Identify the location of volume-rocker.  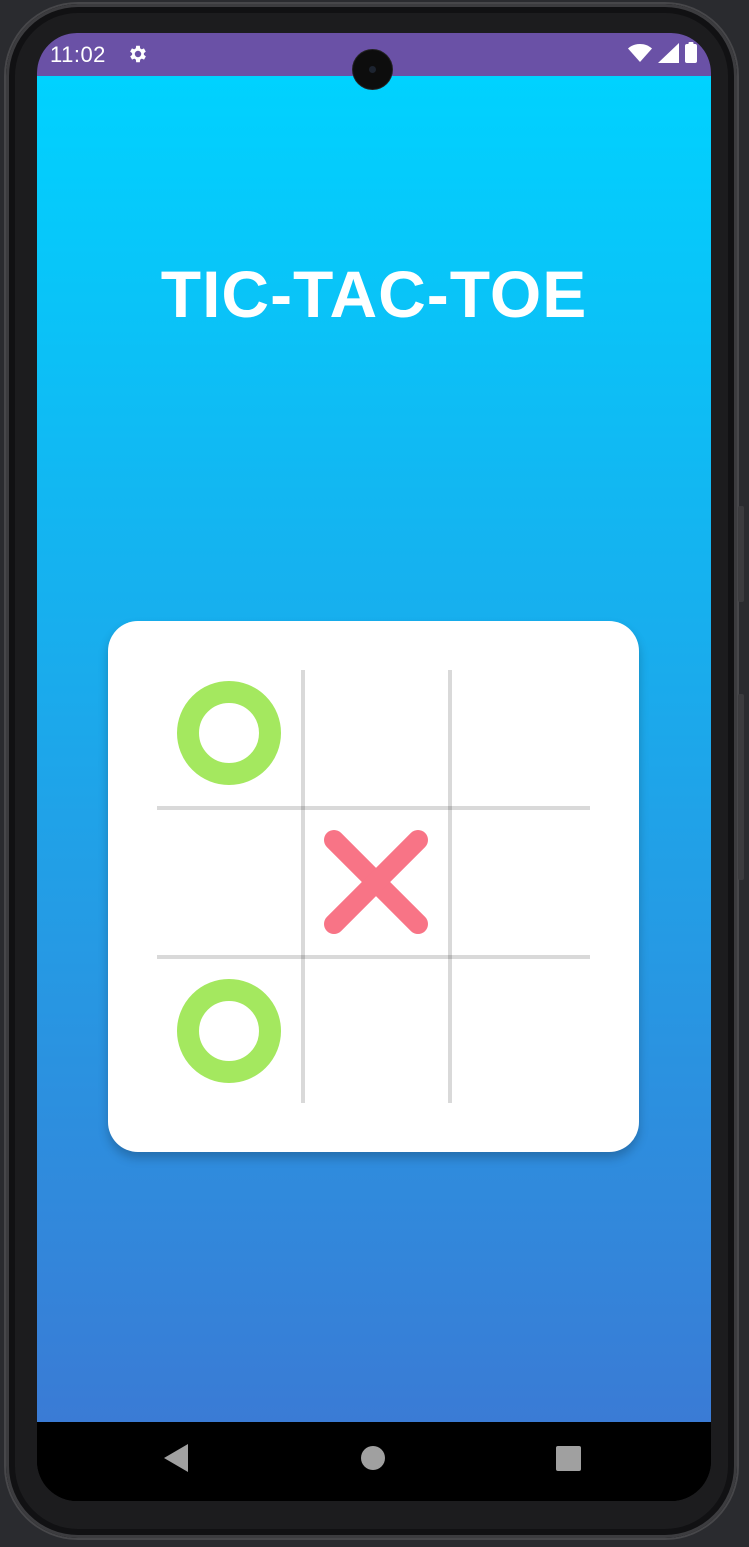
(741, 787).